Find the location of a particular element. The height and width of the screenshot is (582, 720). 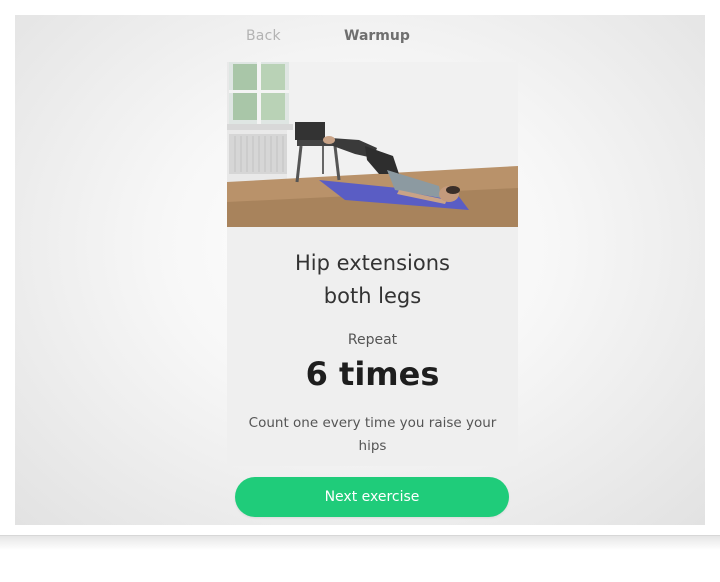

page-title: Warmup is located at coordinates (377, 36).